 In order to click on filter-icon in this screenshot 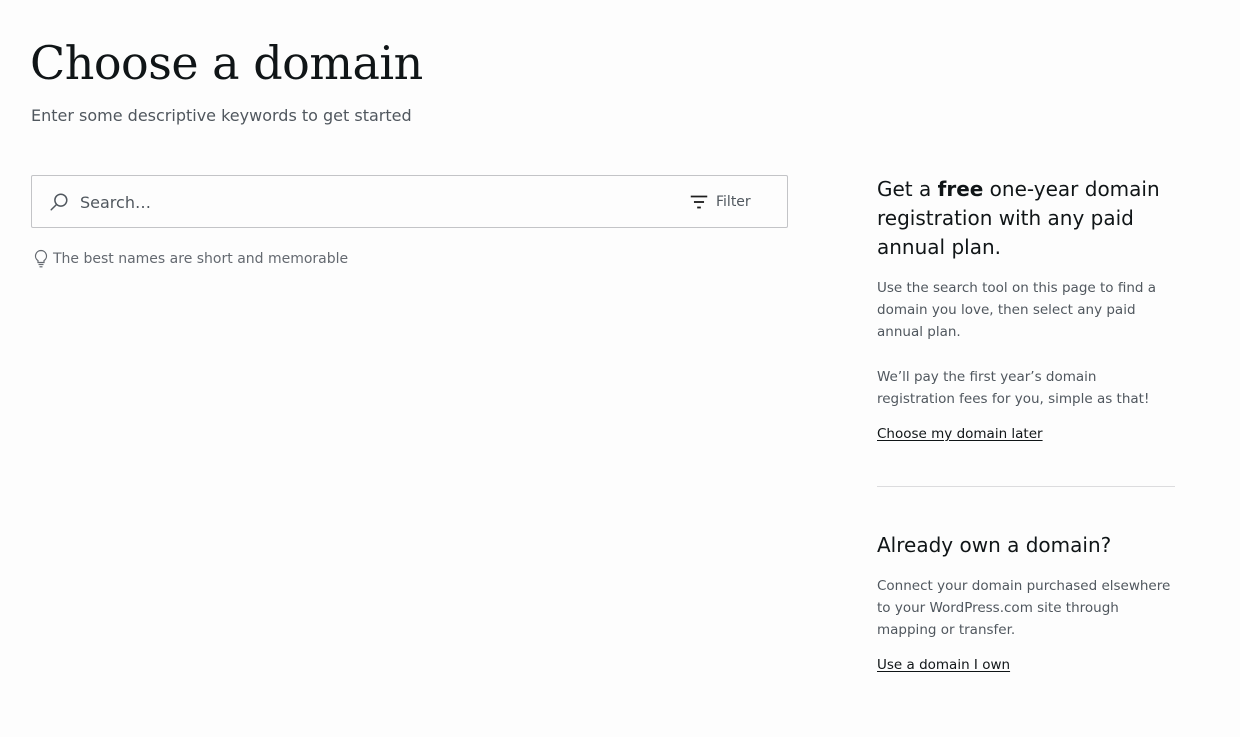, I will do `click(699, 202)`.